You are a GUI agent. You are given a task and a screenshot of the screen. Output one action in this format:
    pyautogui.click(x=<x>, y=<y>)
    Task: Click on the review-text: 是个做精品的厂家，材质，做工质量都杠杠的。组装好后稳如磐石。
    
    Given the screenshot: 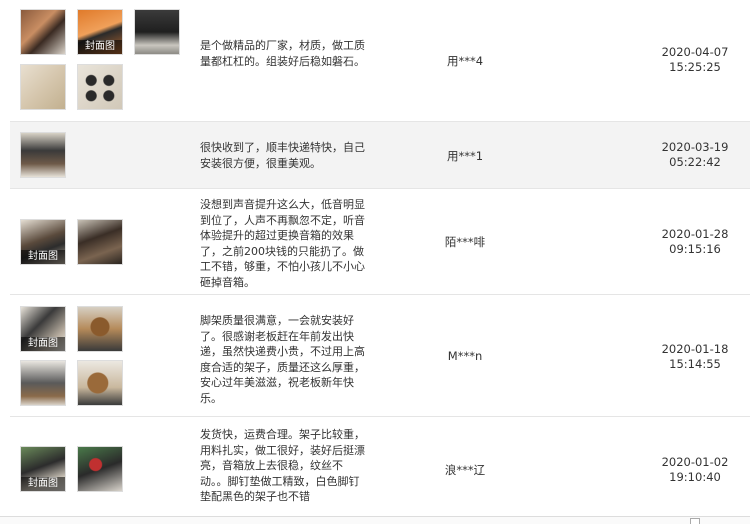 What is the action you would take?
    pyautogui.click(x=282, y=53)
    